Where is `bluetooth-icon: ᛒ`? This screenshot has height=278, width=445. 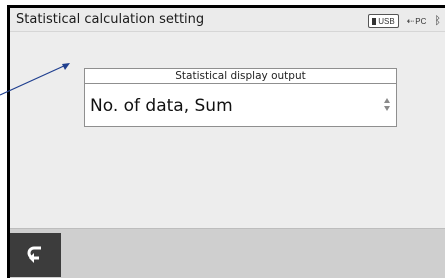
bluetooth-icon: ᛒ is located at coordinates (437, 21).